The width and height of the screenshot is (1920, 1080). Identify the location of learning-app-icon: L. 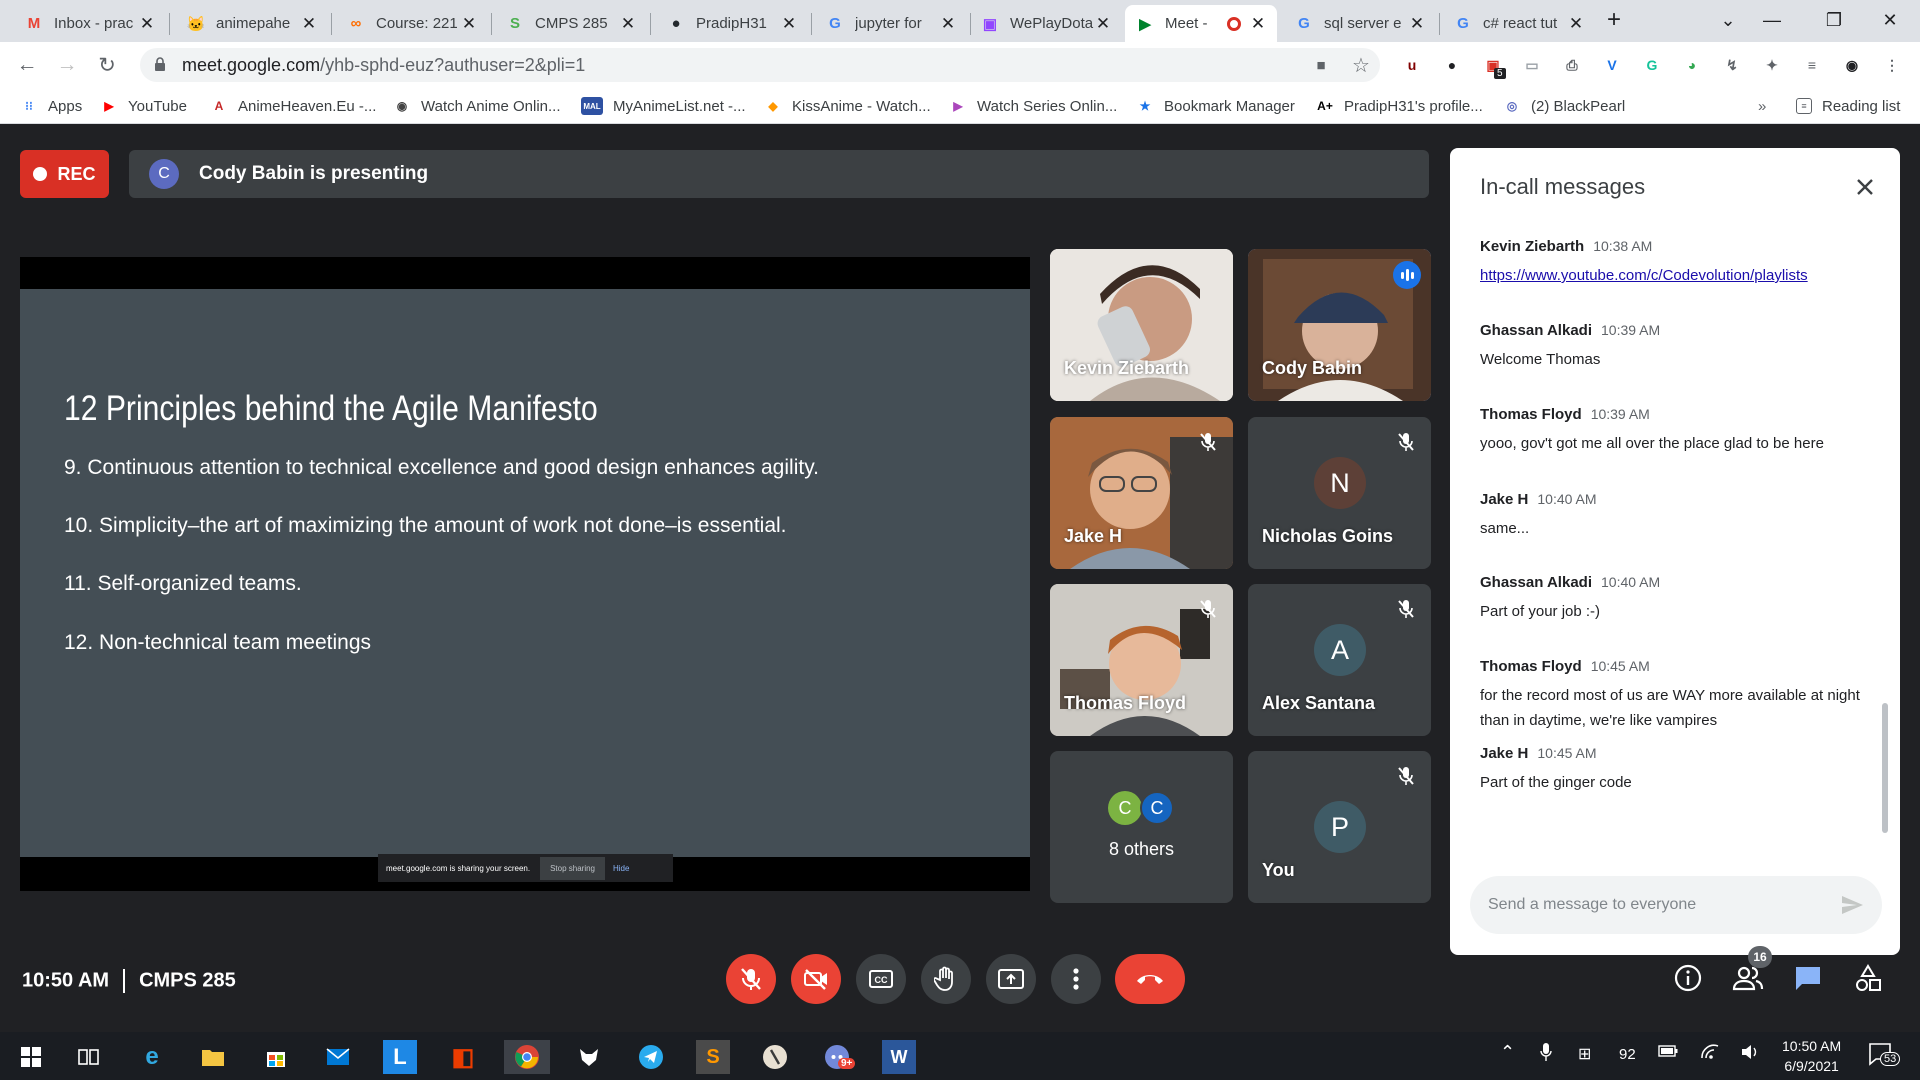
(400, 1057).